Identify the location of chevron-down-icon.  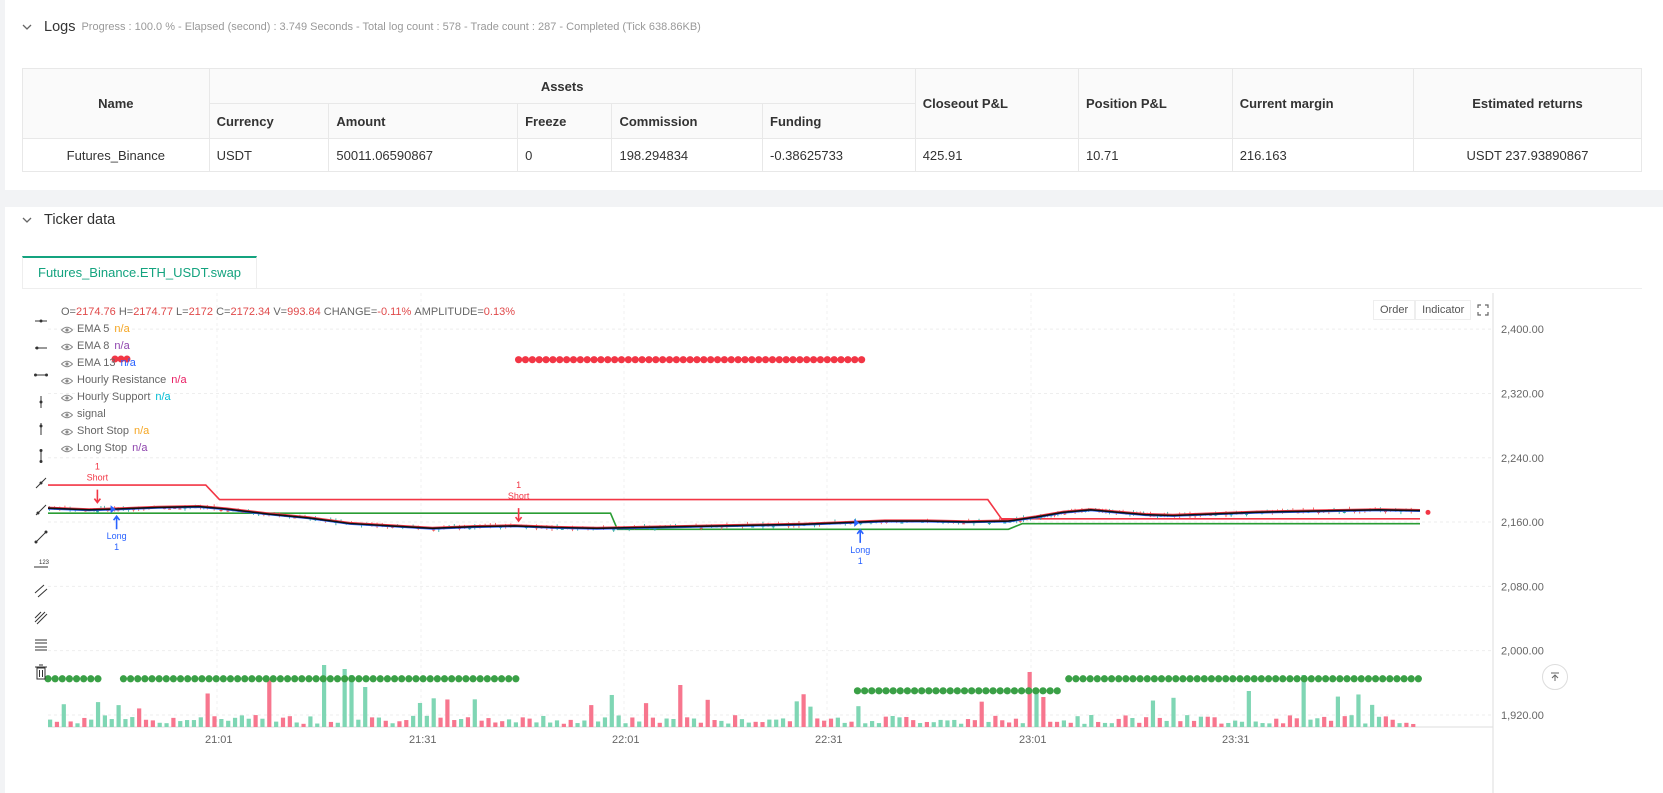
(27, 27).